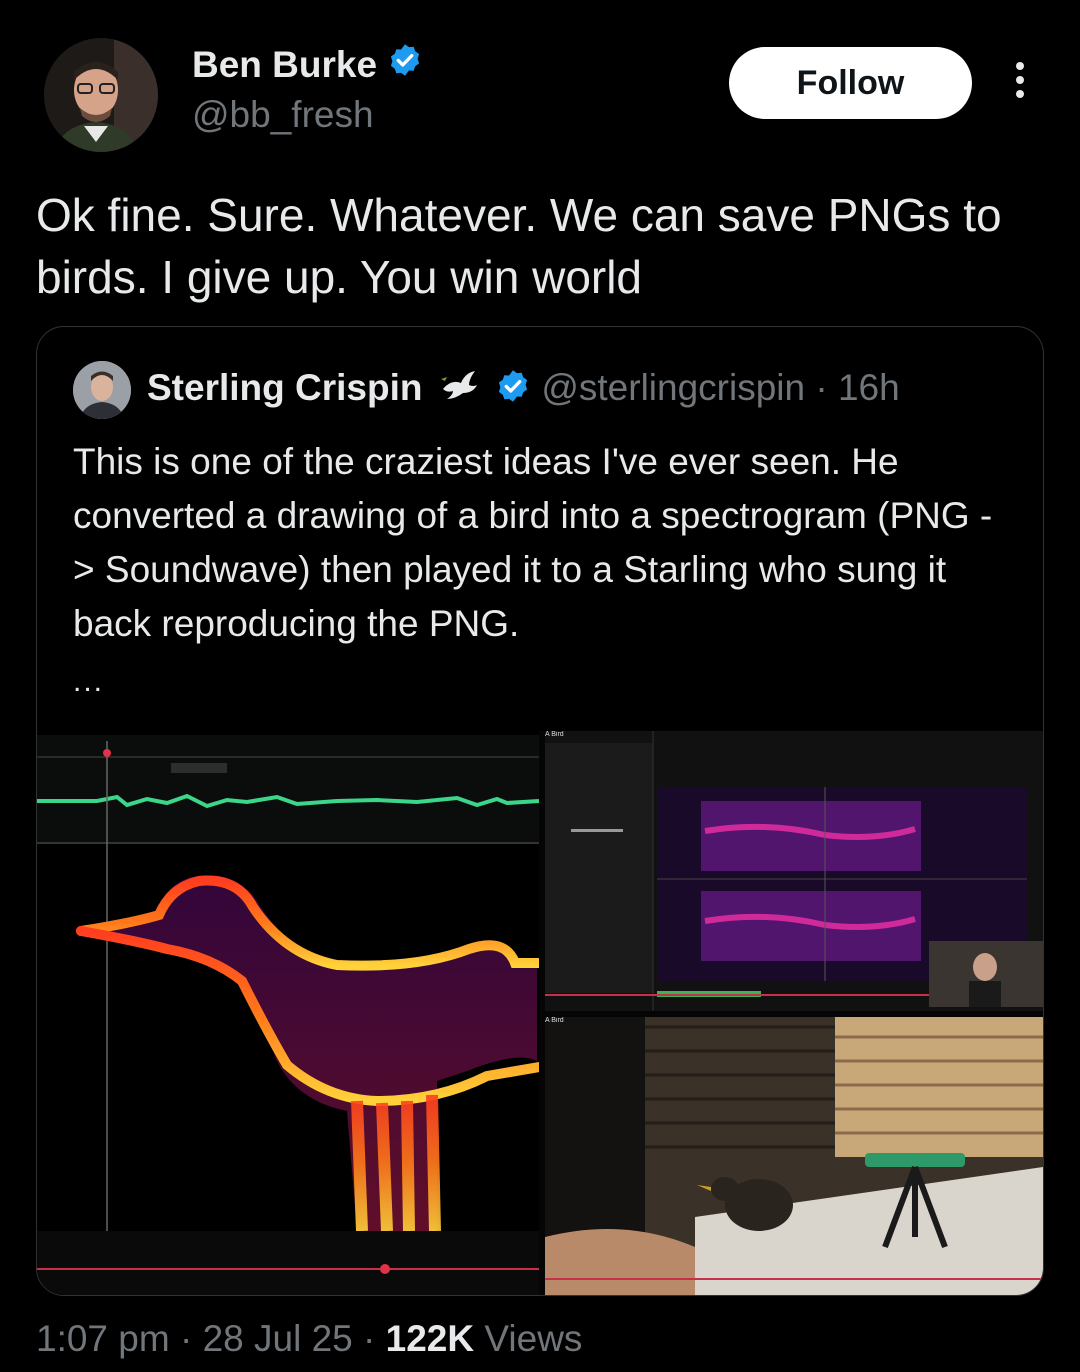 Image resolution: width=1080 pixels, height=1372 pixels. What do you see at coordinates (284, 64) in the screenshot?
I see `author-name-text: Ben Burke` at bounding box center [284, 64].